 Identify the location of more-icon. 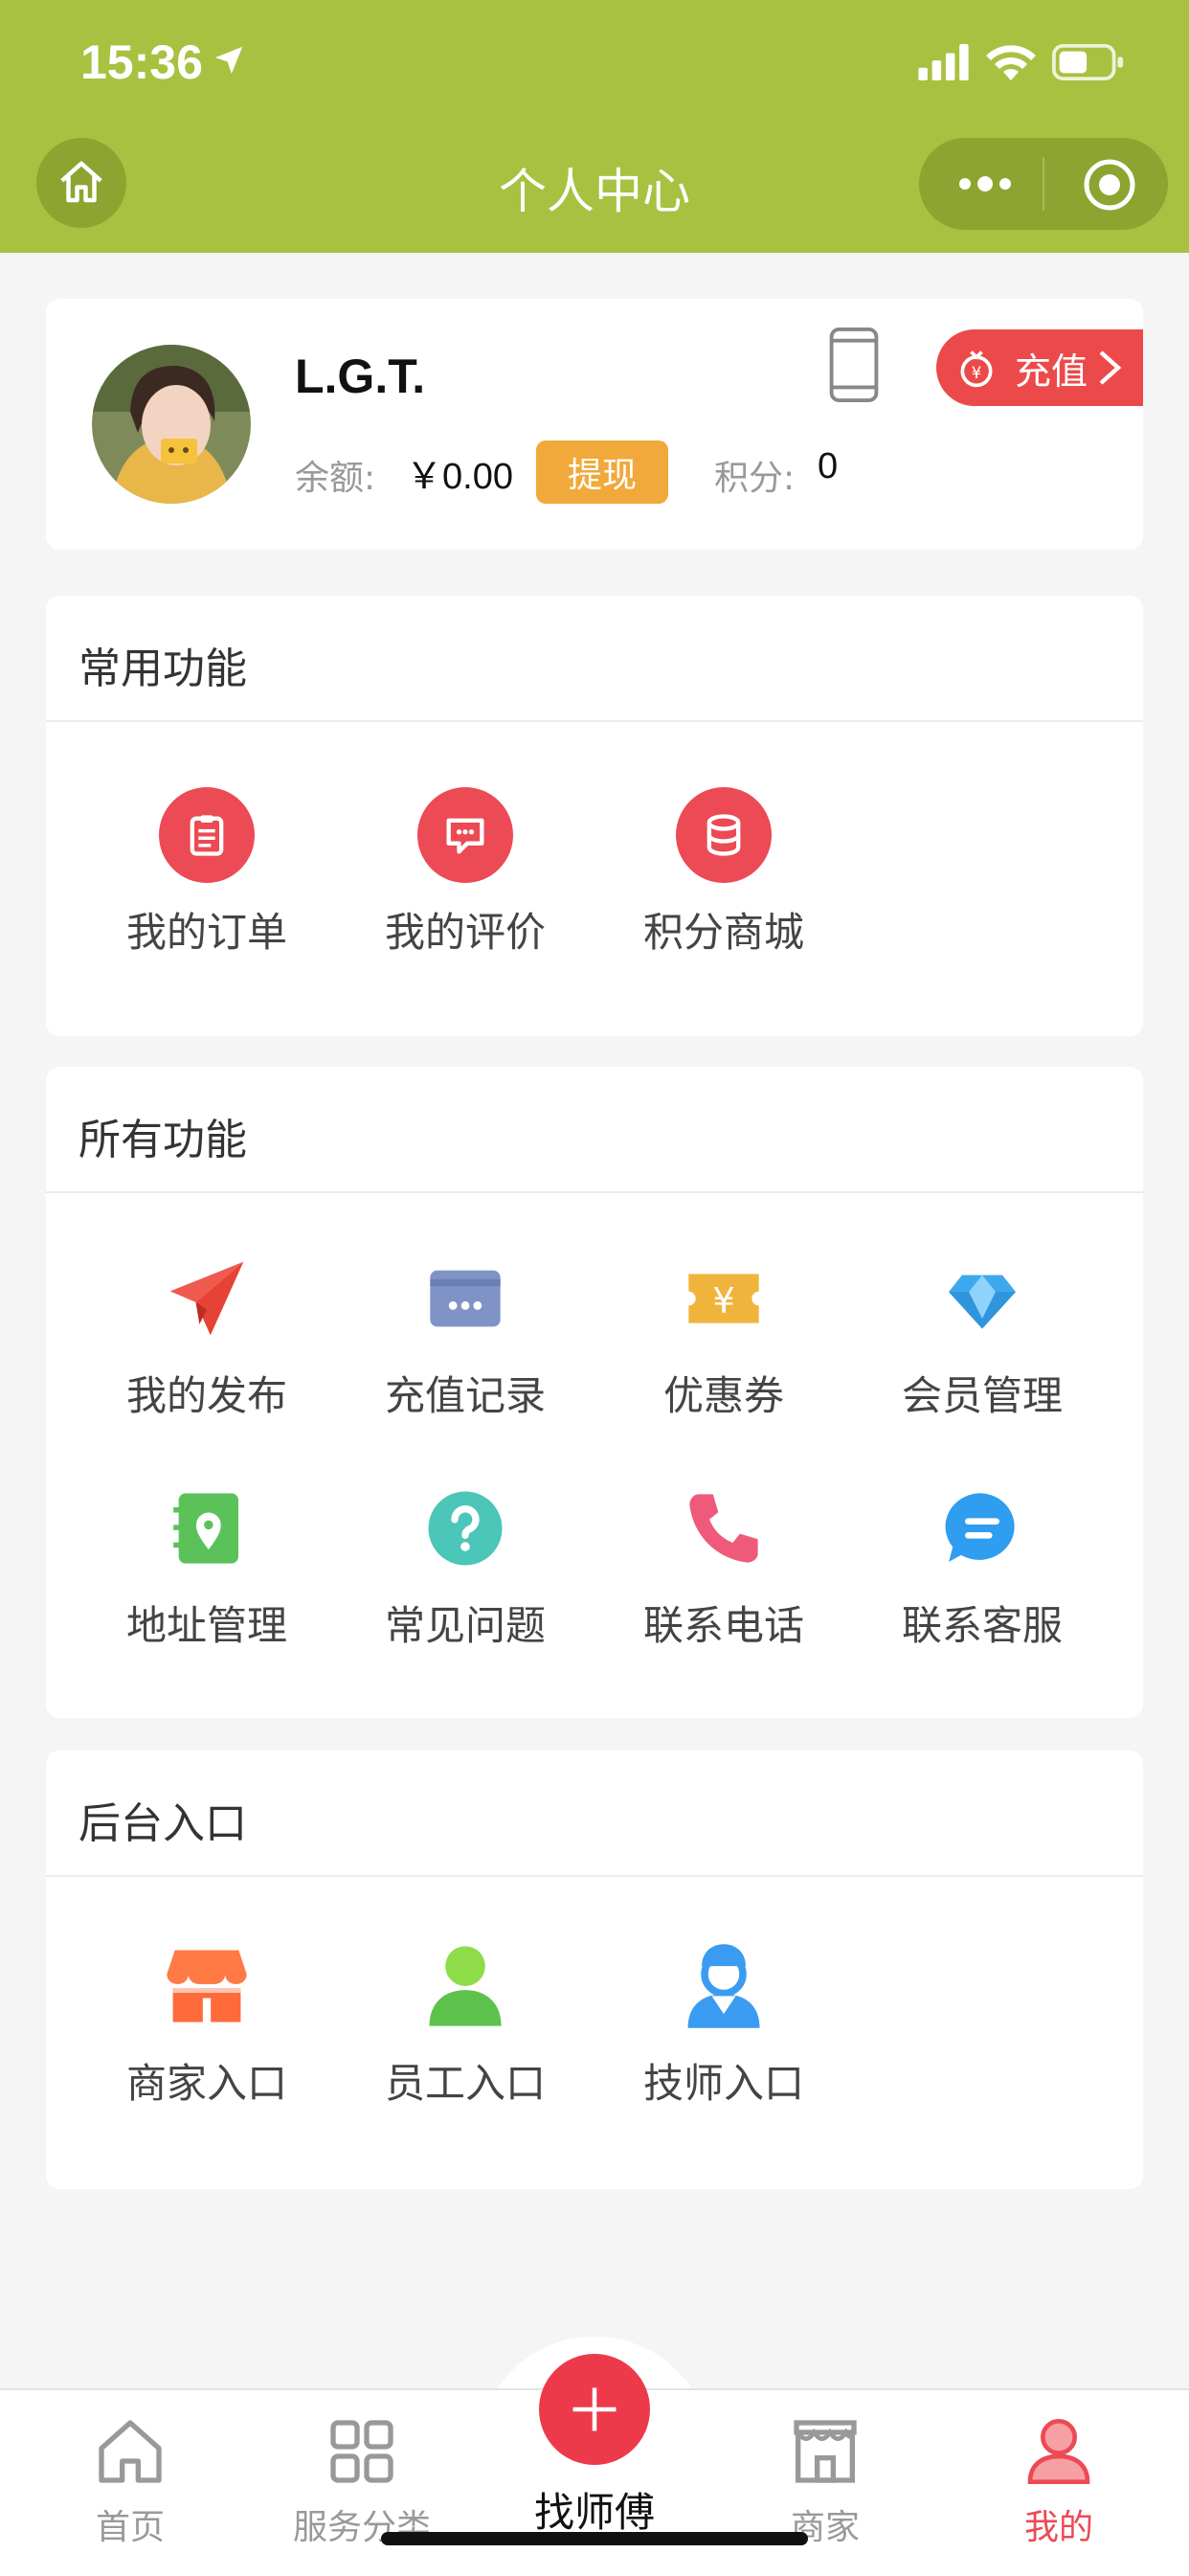
(985, 184).